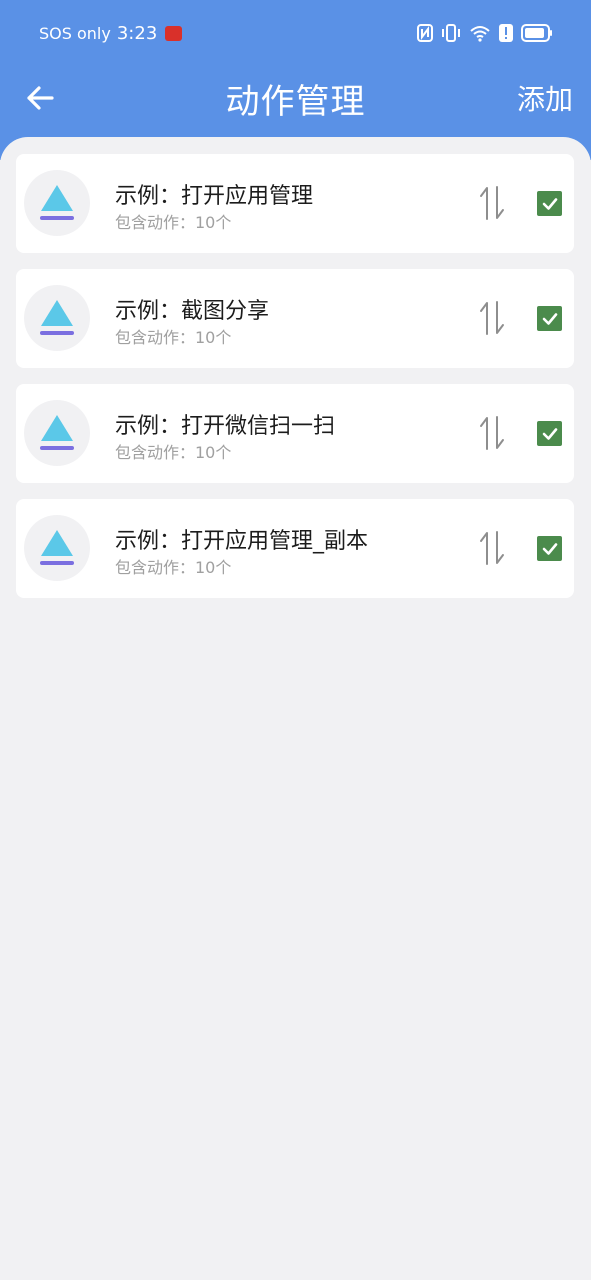 This screenshot has height=1280, width=591. I want to click on header: SOS only 3:23 动作管理 添加, so click(295, 80).